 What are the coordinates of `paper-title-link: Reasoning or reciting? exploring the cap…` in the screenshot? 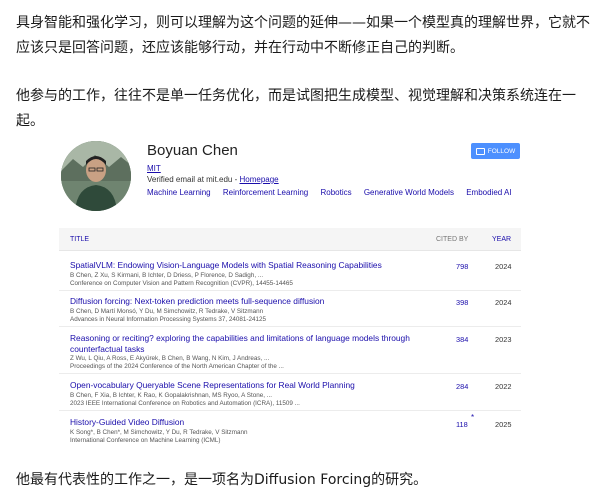 It's located at (247, 344).